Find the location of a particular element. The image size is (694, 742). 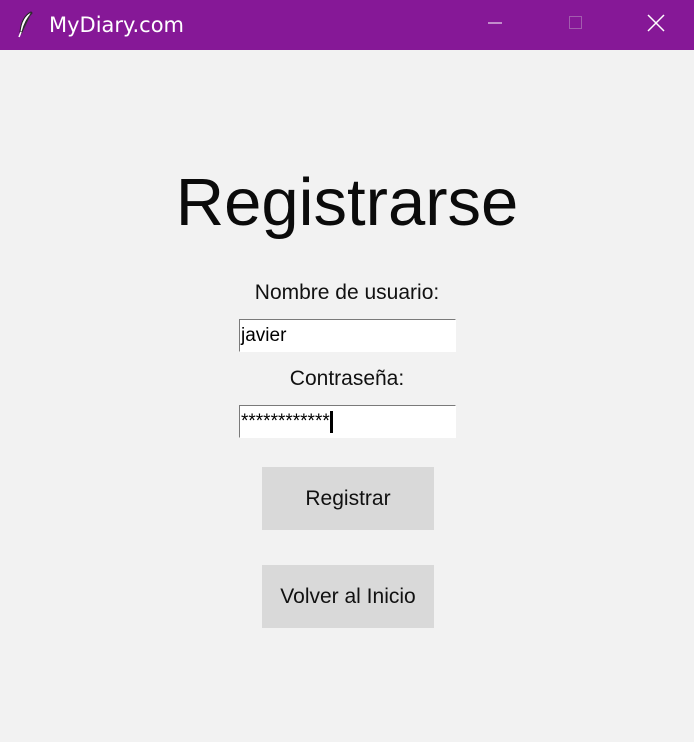

back-to-home-button: Volver al Inicio is located at coordinates (348, 596).